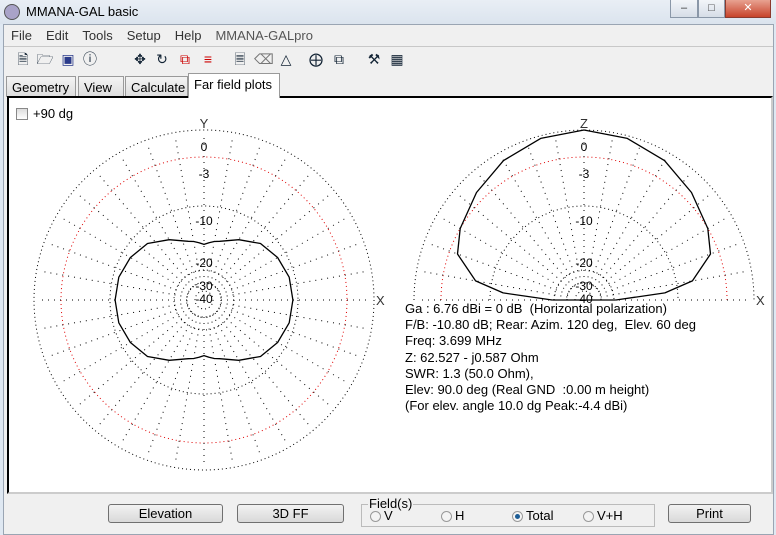  What do you see at coordinates (374, 59) in the screenshot?
I see `tools-icon: ⚒` at bounding box center [374, 59].